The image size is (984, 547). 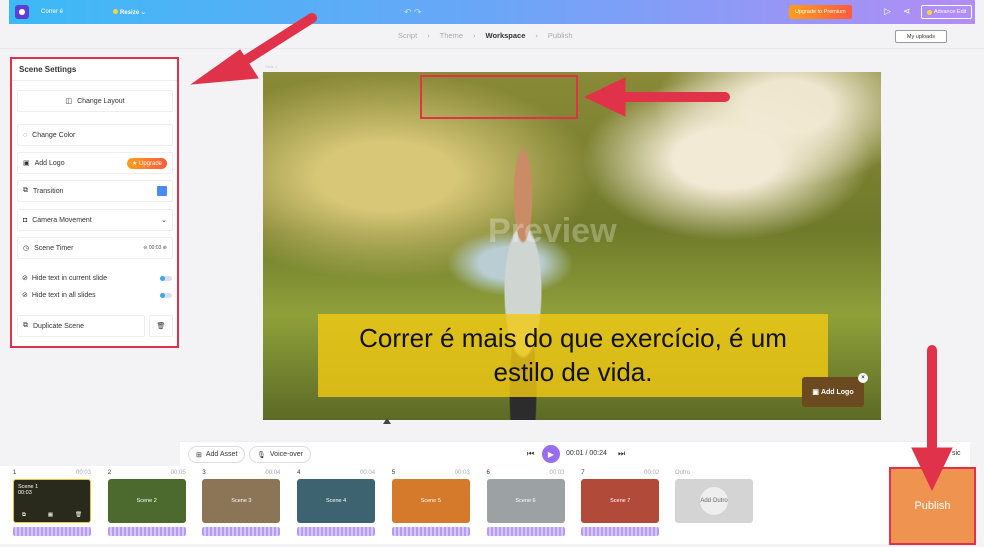 What do you see at coordinates (932, 469) in the screenshot?
I see `arrow-head-publish` at bounding box center [932, 469].